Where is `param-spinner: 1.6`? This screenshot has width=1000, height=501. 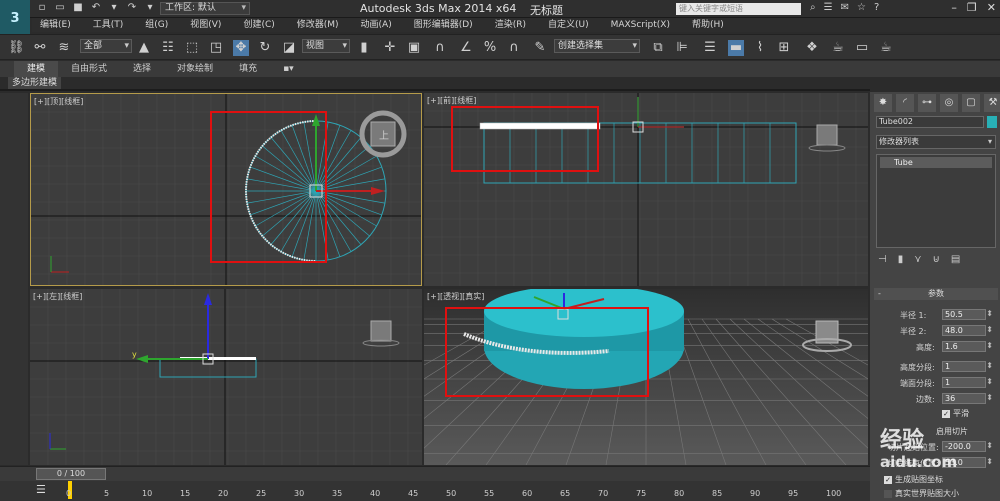
param-spinner: 1.6 is located at coordinates (967, 346).